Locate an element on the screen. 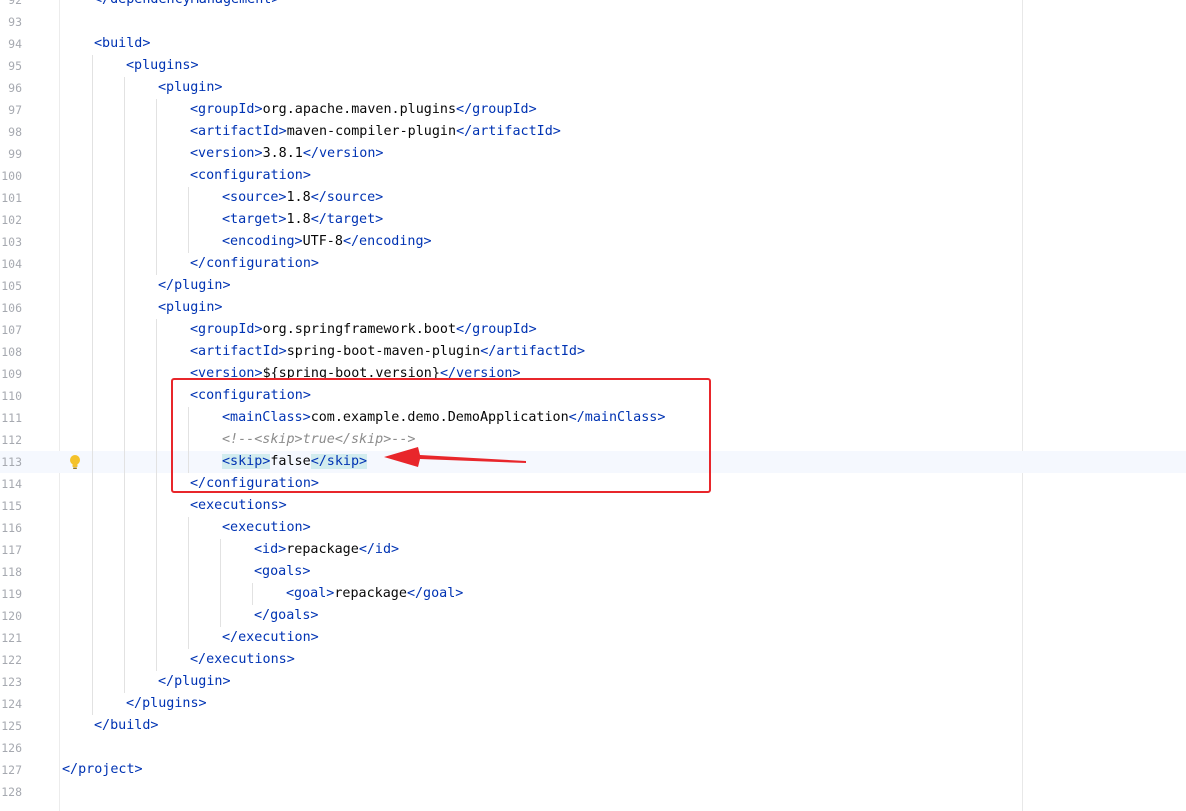 This screenshot has width=1186, height=811. line-code: <target>1.8</target> is located at coordinates (302, 220).